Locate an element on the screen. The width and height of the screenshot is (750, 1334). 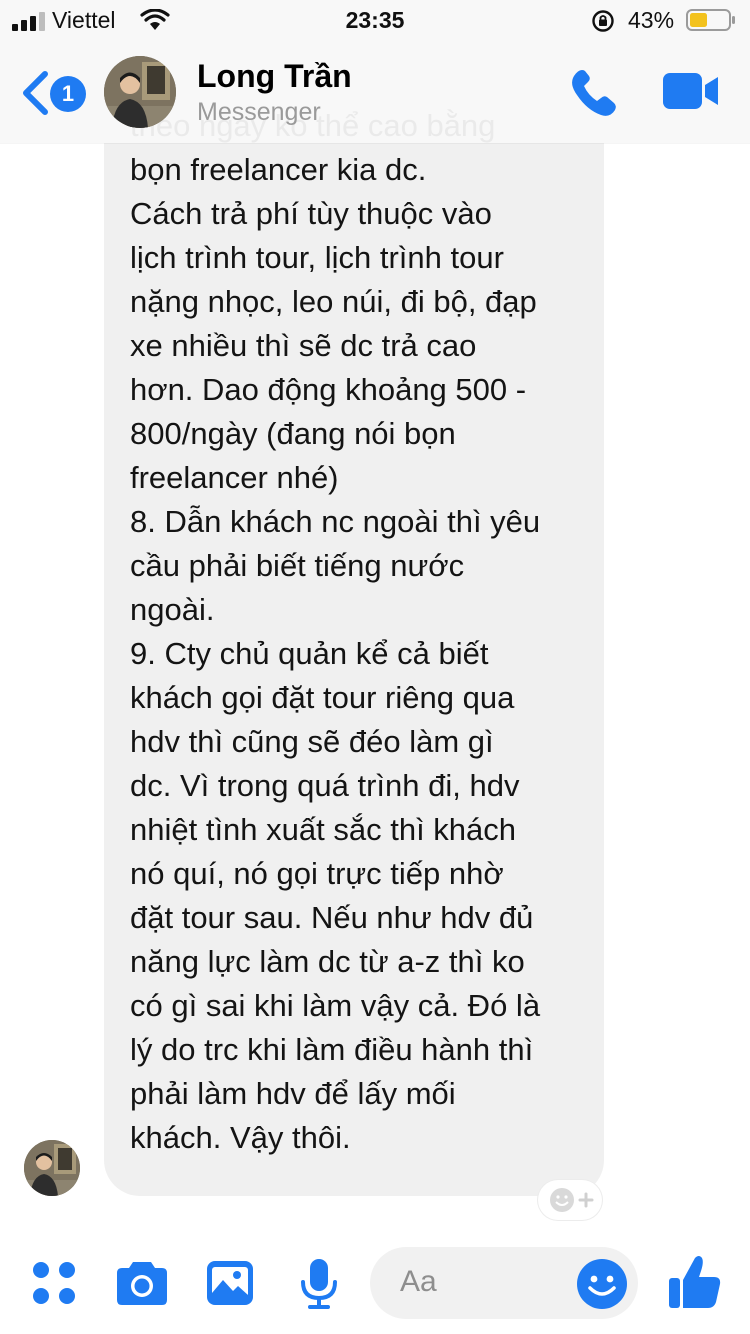
composer-bar: Aa is located at coordinates (375, 1282).